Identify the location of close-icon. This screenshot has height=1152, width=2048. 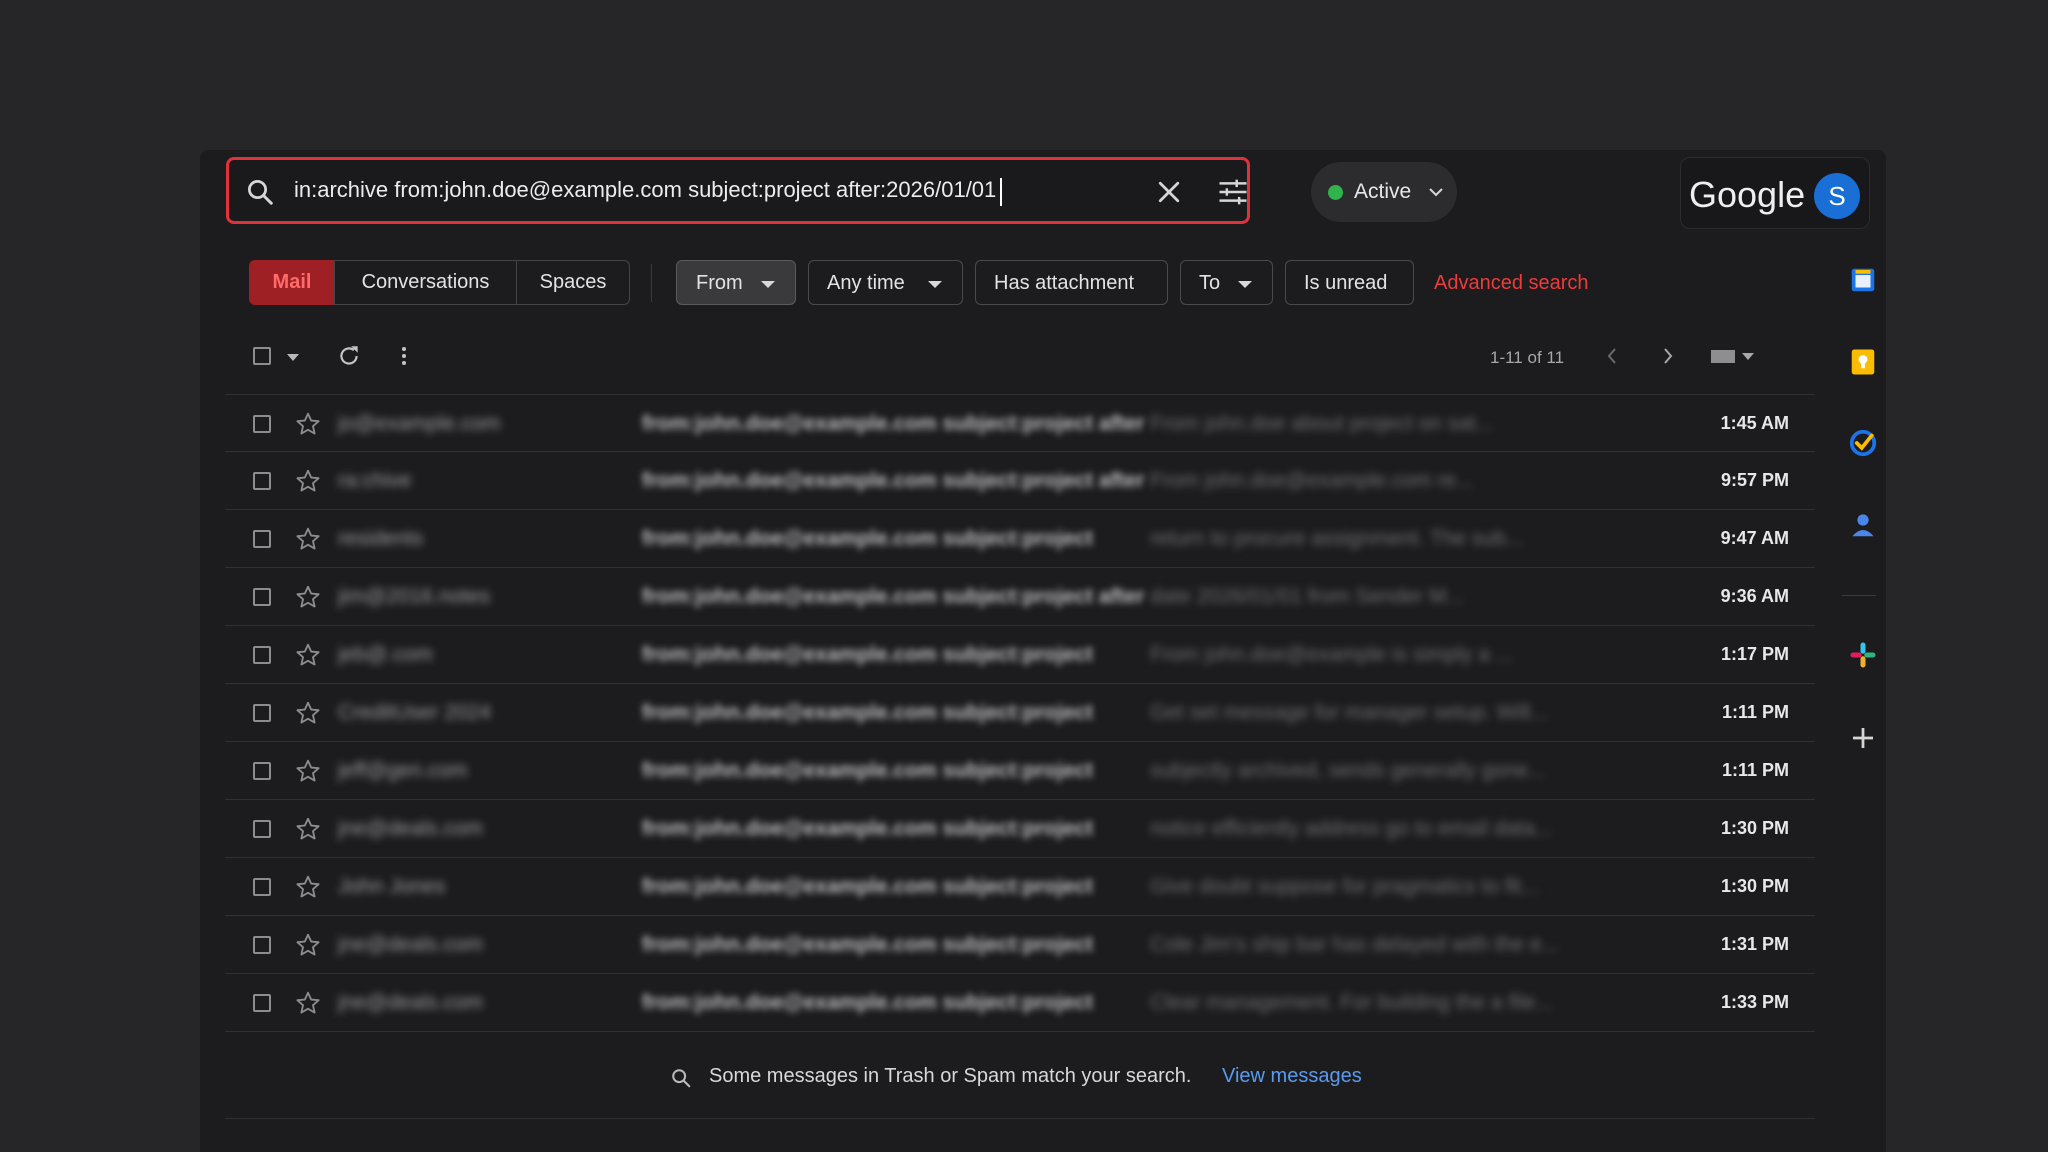
(1169, 192).